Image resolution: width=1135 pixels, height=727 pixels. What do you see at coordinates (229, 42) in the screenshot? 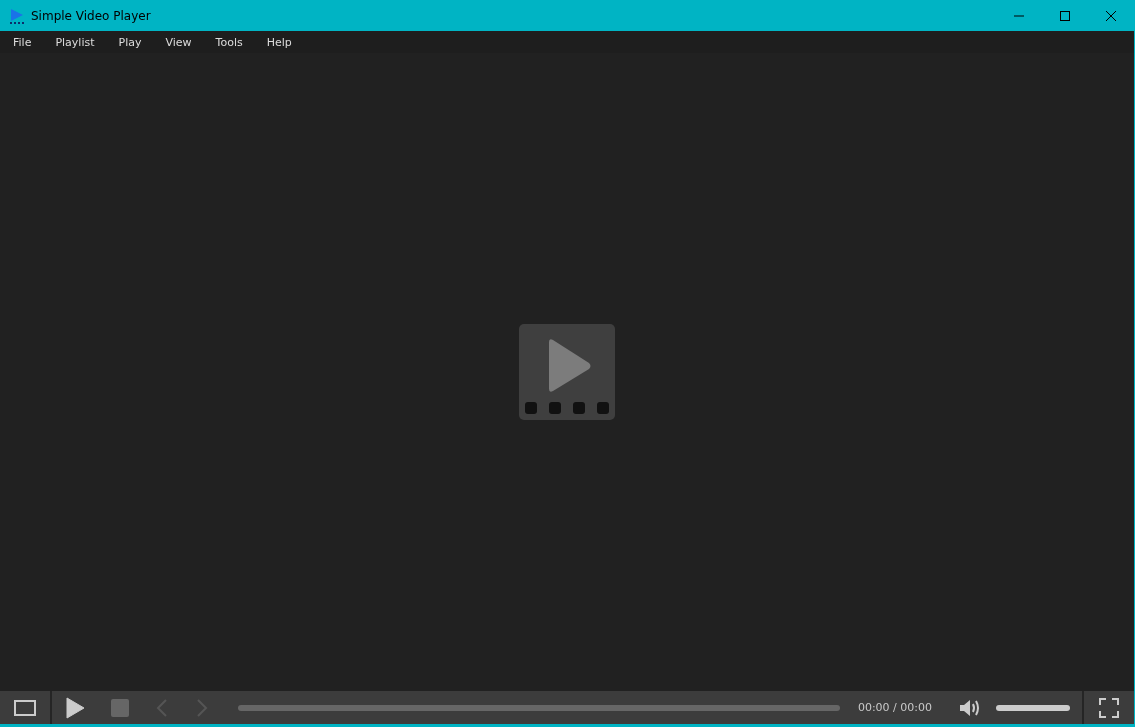
I see `menu-item: Tools` at bounding box center [229, 42].